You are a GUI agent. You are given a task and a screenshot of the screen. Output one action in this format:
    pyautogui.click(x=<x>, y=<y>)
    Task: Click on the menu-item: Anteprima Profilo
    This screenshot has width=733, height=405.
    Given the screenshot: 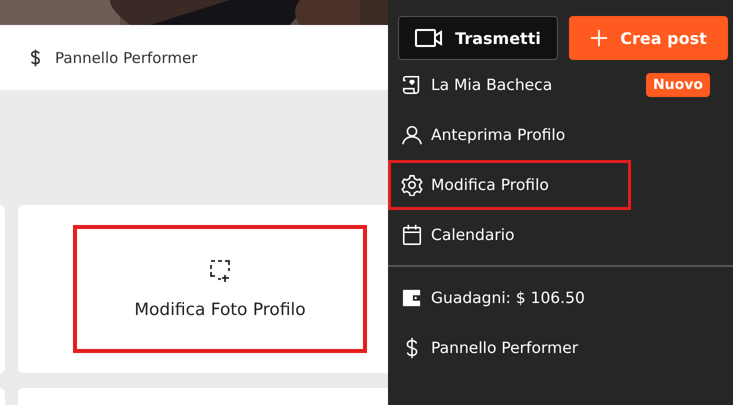 What is the action you would take?
    pyautogui.click(x=555, y=135)
    